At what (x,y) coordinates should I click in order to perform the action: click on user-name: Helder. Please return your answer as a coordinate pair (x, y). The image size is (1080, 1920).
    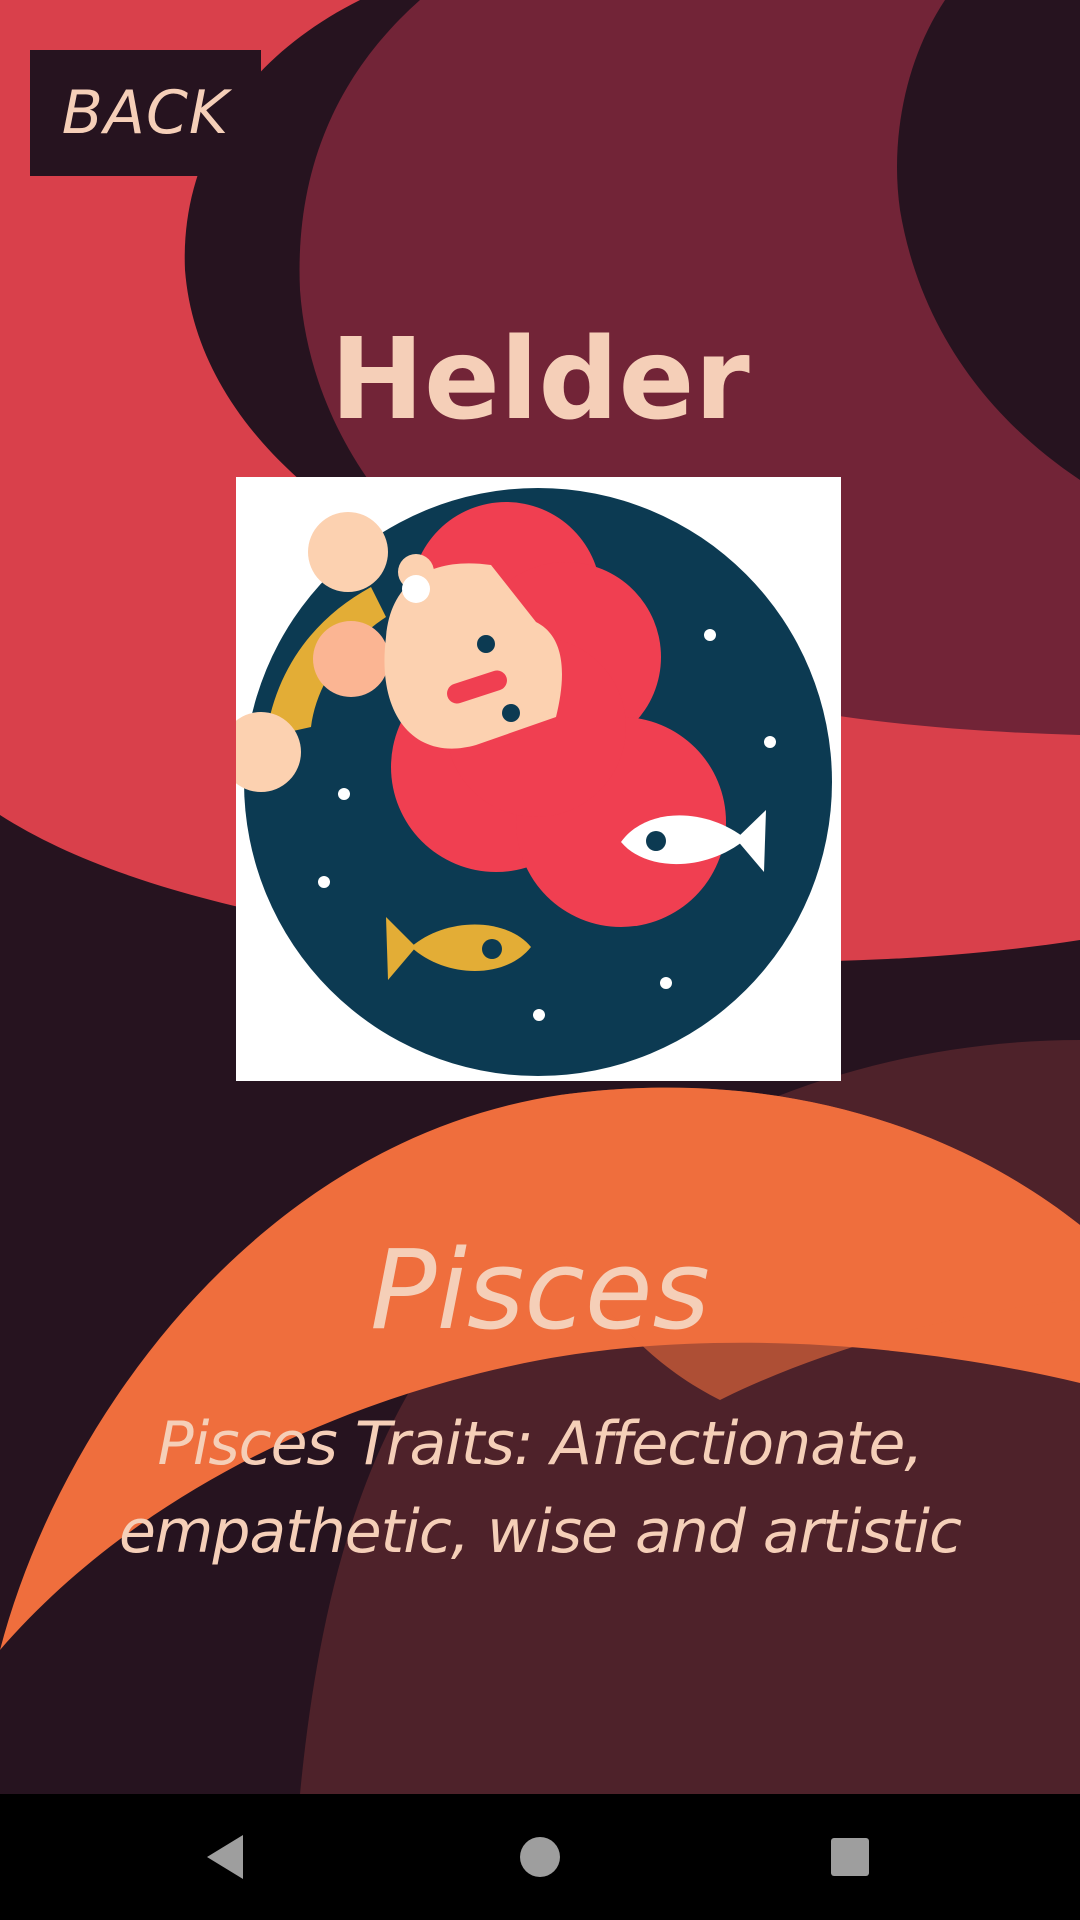
    Looking at the image, I should click on (540, 380).